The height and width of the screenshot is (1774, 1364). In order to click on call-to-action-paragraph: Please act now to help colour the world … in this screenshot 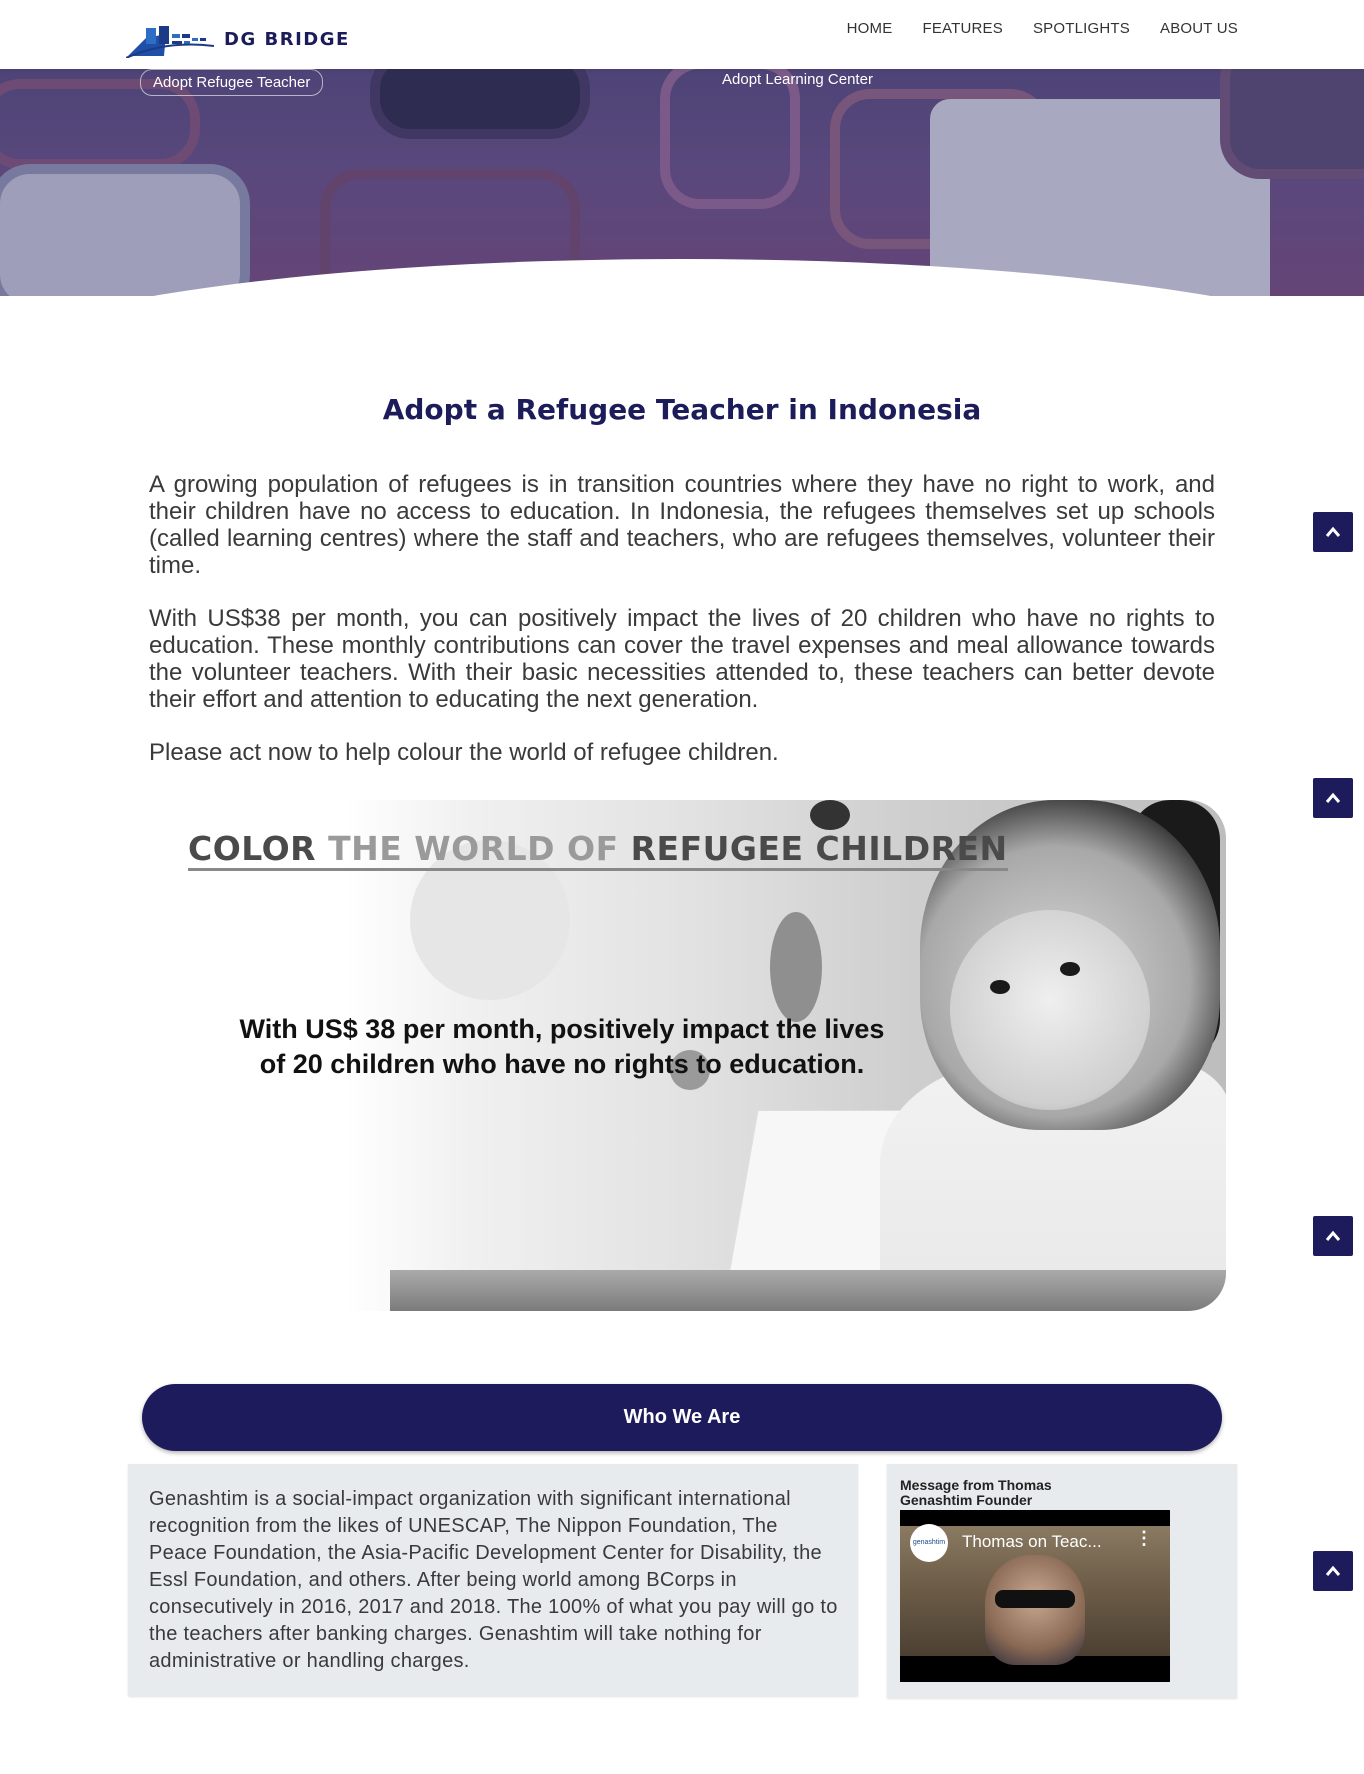, I will do `click(464, 752)`.